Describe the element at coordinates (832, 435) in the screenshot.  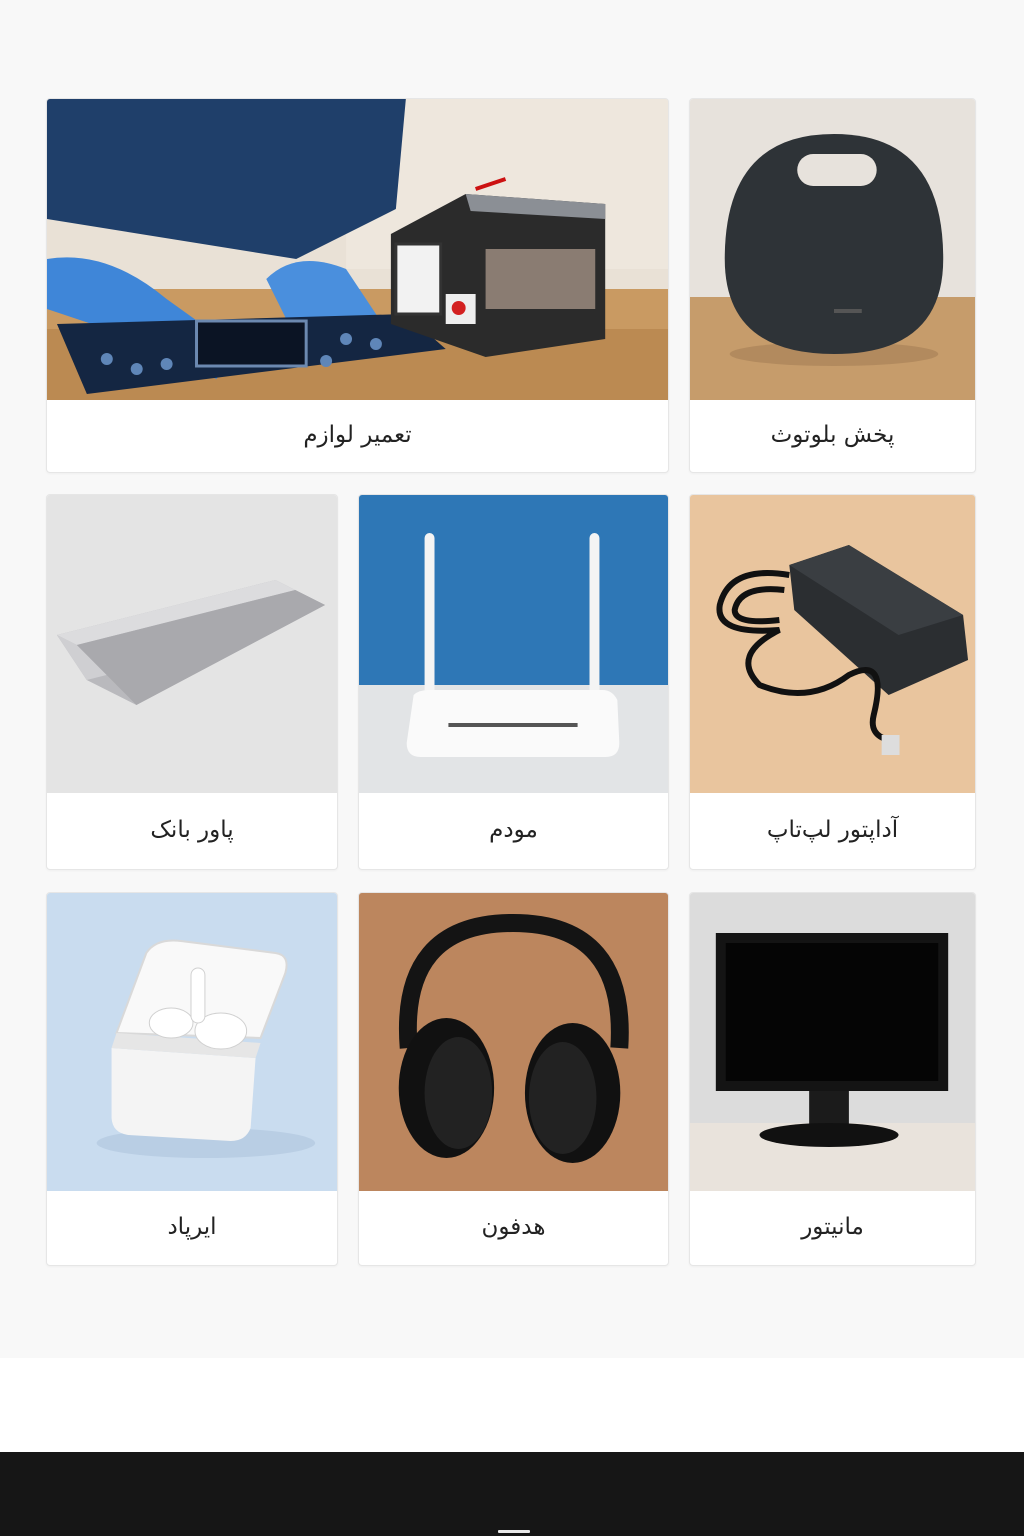
I see `category-label: پخش بلوتوث` at that location.